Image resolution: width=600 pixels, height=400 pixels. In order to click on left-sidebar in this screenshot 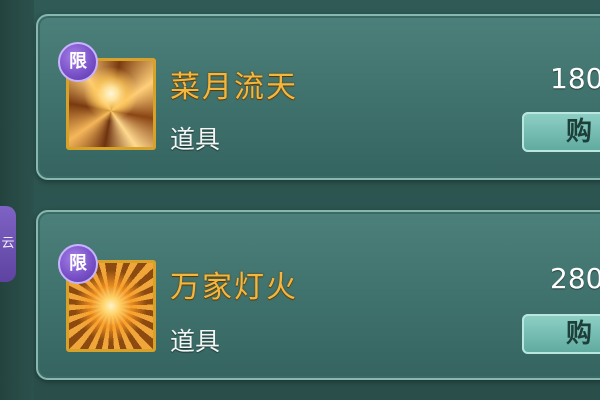, I will do `click(17, 200)`.